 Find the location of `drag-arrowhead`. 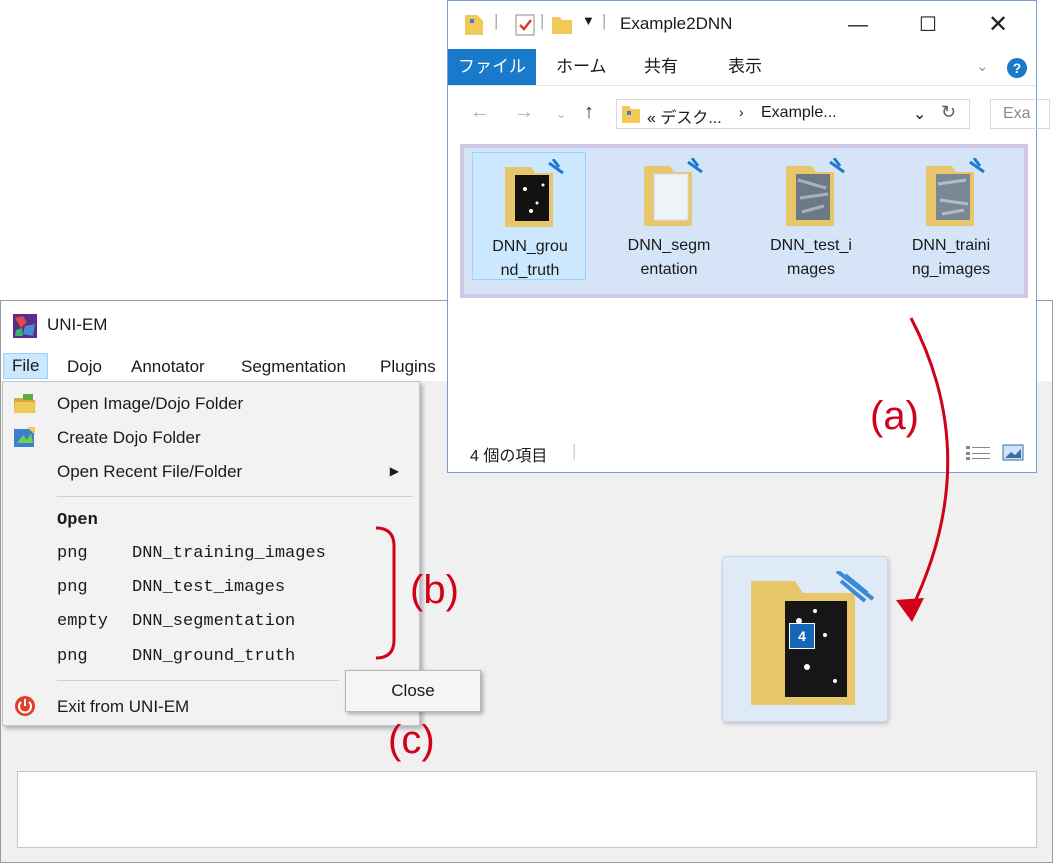

drag-arrowhead is located at coordinates (910, 610).